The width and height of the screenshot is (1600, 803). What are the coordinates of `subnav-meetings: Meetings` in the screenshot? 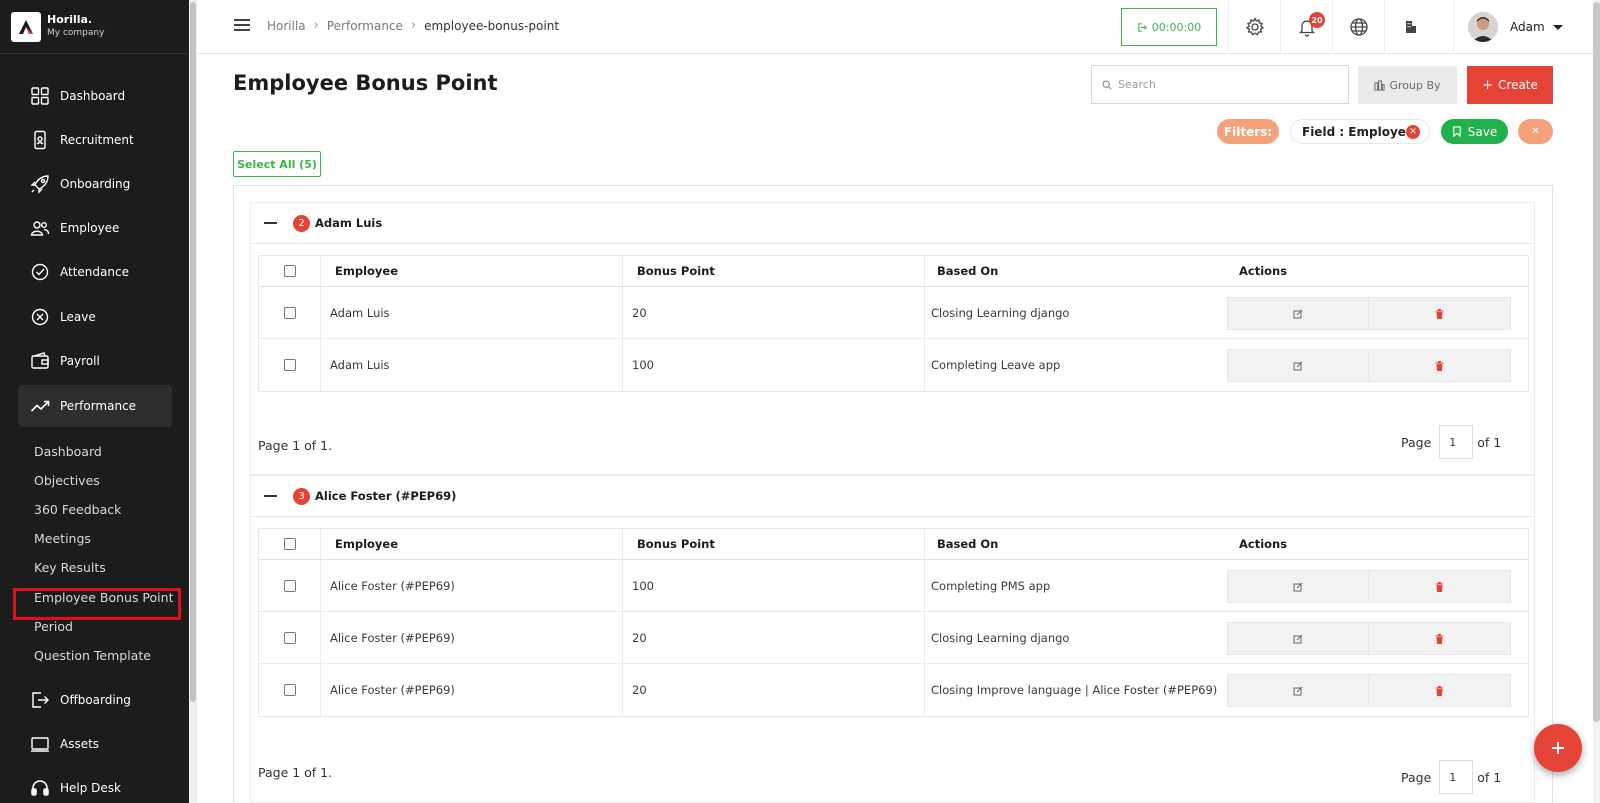 It's located at (62, 538).